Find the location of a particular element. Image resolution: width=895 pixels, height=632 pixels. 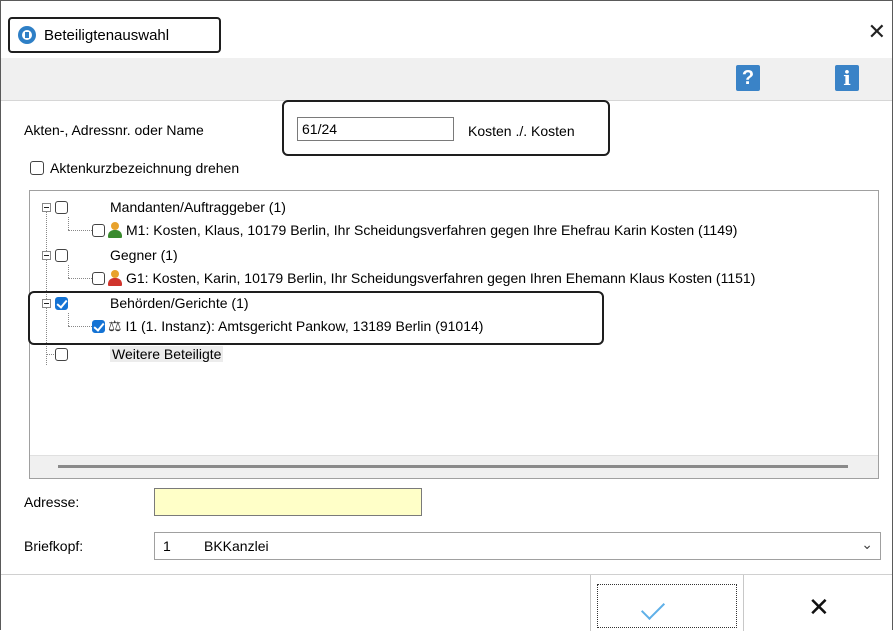

selected-authority-highlight is located at coordinates (316, 318).